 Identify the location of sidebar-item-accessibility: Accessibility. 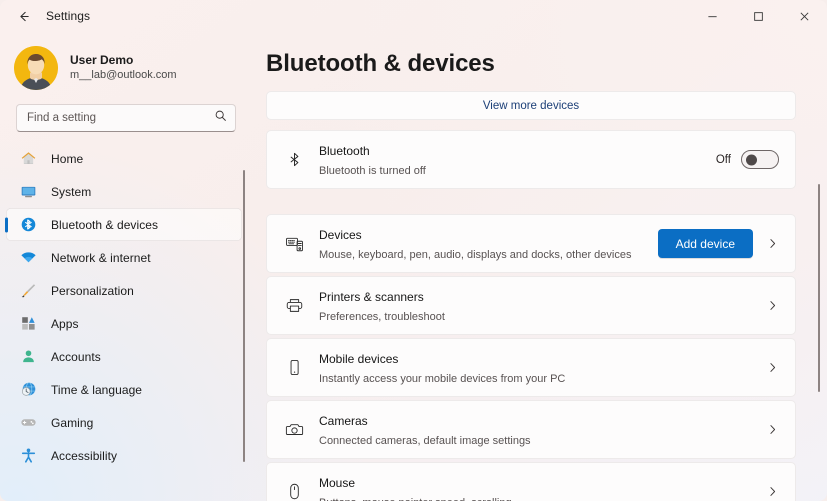
(124, 455).